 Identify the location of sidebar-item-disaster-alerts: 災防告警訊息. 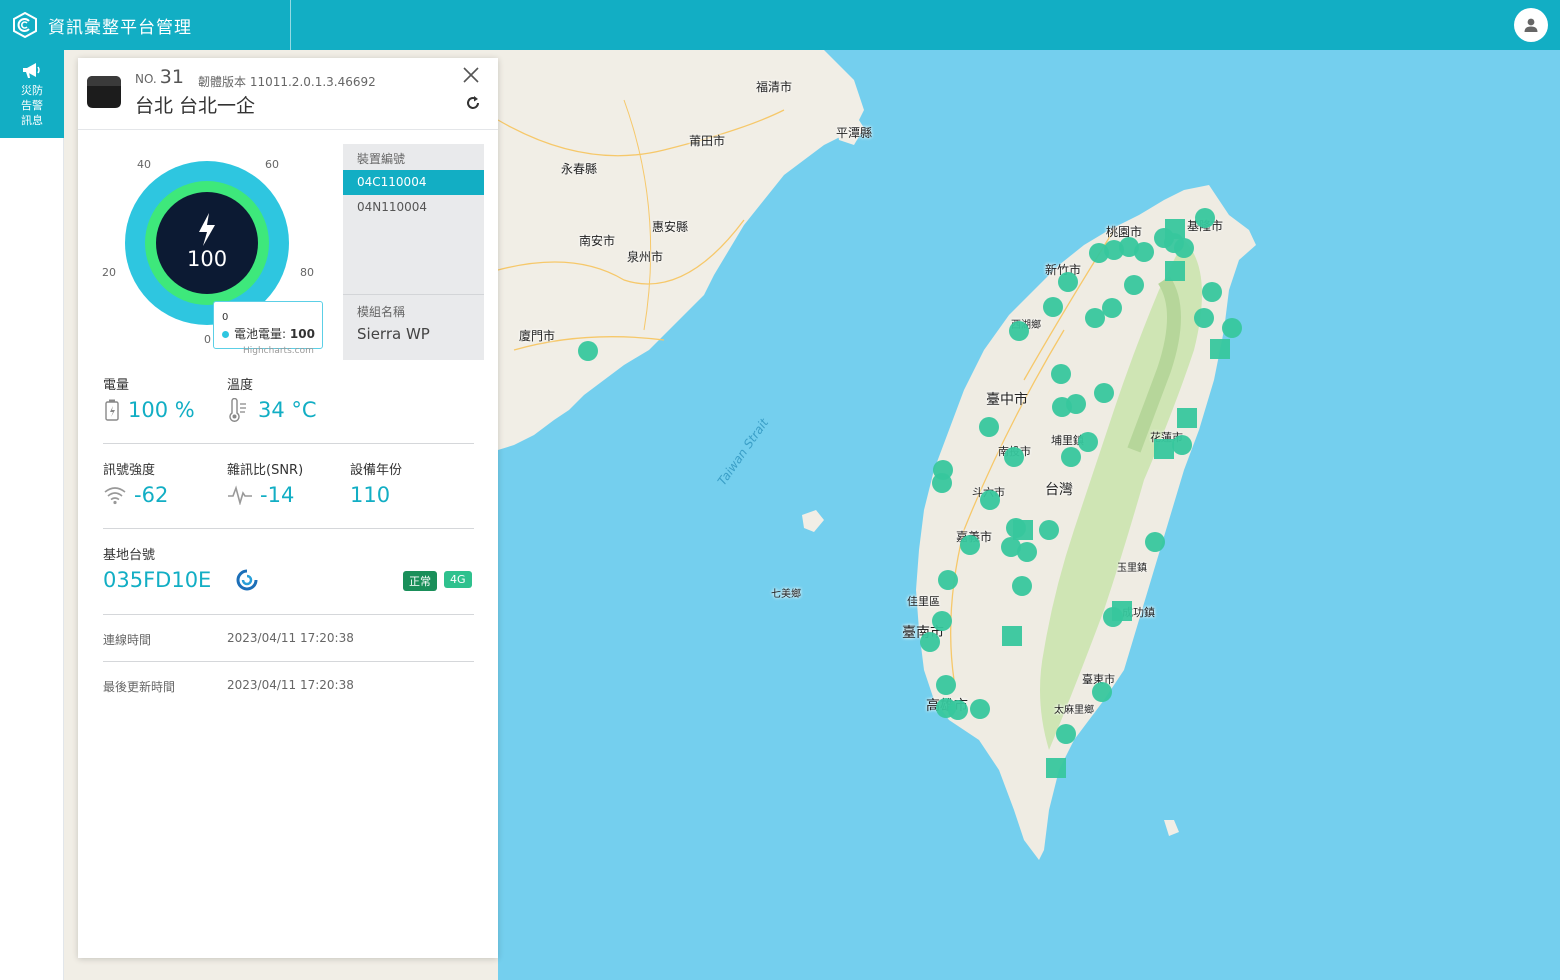
(32, 94).